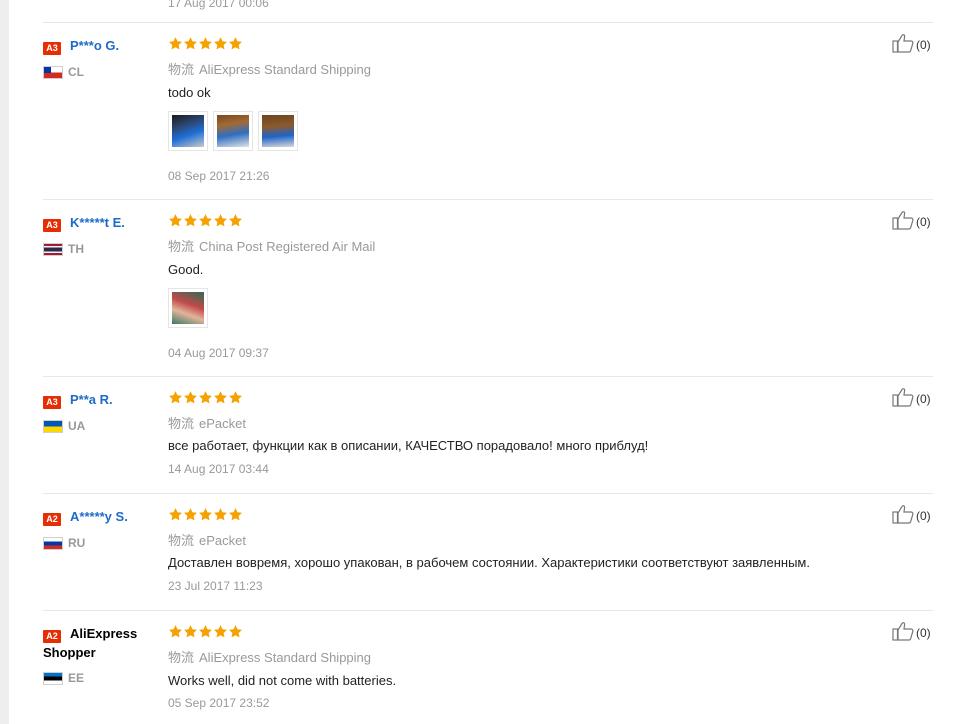 The image size is (967, 724). What do you see at coordinates (52, 519) in the screenshot?
I see `buyer-level-badge: A2` at bounding box center [52, 519].